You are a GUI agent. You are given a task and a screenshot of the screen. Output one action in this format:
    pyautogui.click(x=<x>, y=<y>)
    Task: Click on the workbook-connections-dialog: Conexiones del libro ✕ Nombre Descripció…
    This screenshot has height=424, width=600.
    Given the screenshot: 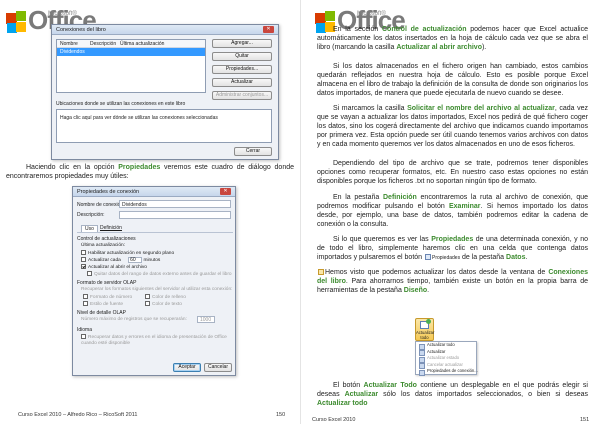 What is the action you would take?
    pyautogui.click(x=165, y=92)
    